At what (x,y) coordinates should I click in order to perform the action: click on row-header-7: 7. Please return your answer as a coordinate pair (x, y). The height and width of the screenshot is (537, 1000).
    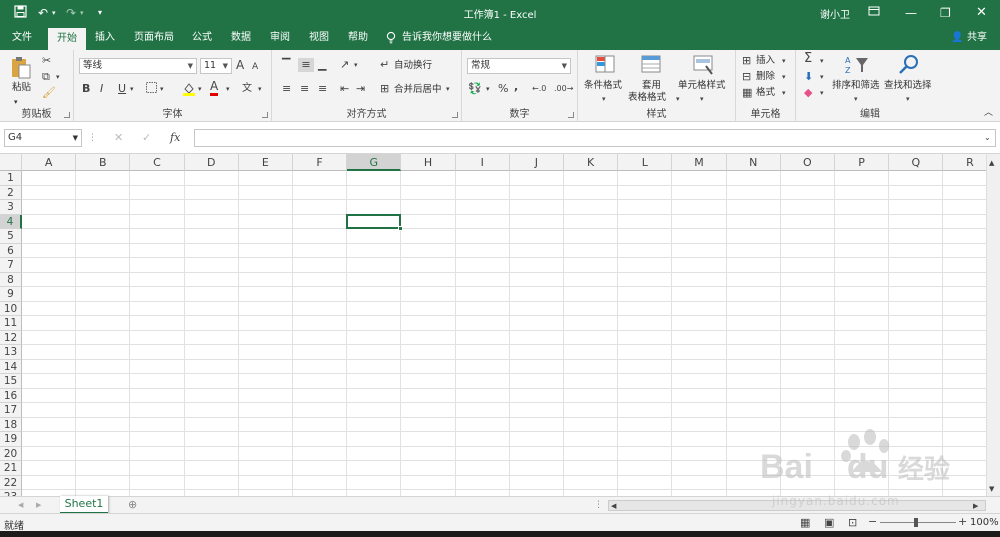
    Looking at the image, I should click on (11, 265).